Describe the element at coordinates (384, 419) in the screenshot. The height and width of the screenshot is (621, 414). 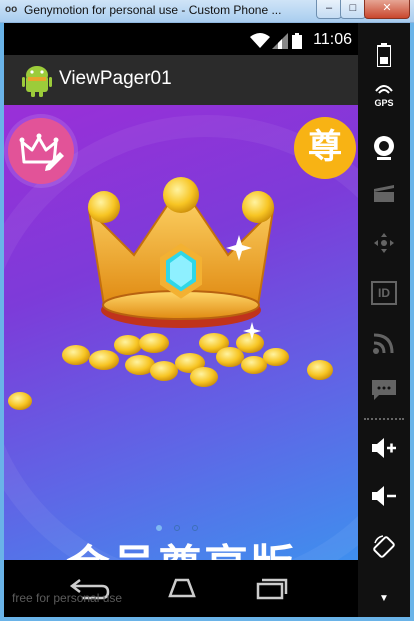
I see `panel-divider` at that location.